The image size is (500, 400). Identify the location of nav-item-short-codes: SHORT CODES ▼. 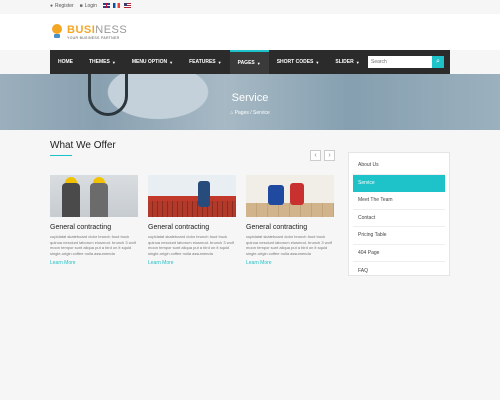
(298, 62).